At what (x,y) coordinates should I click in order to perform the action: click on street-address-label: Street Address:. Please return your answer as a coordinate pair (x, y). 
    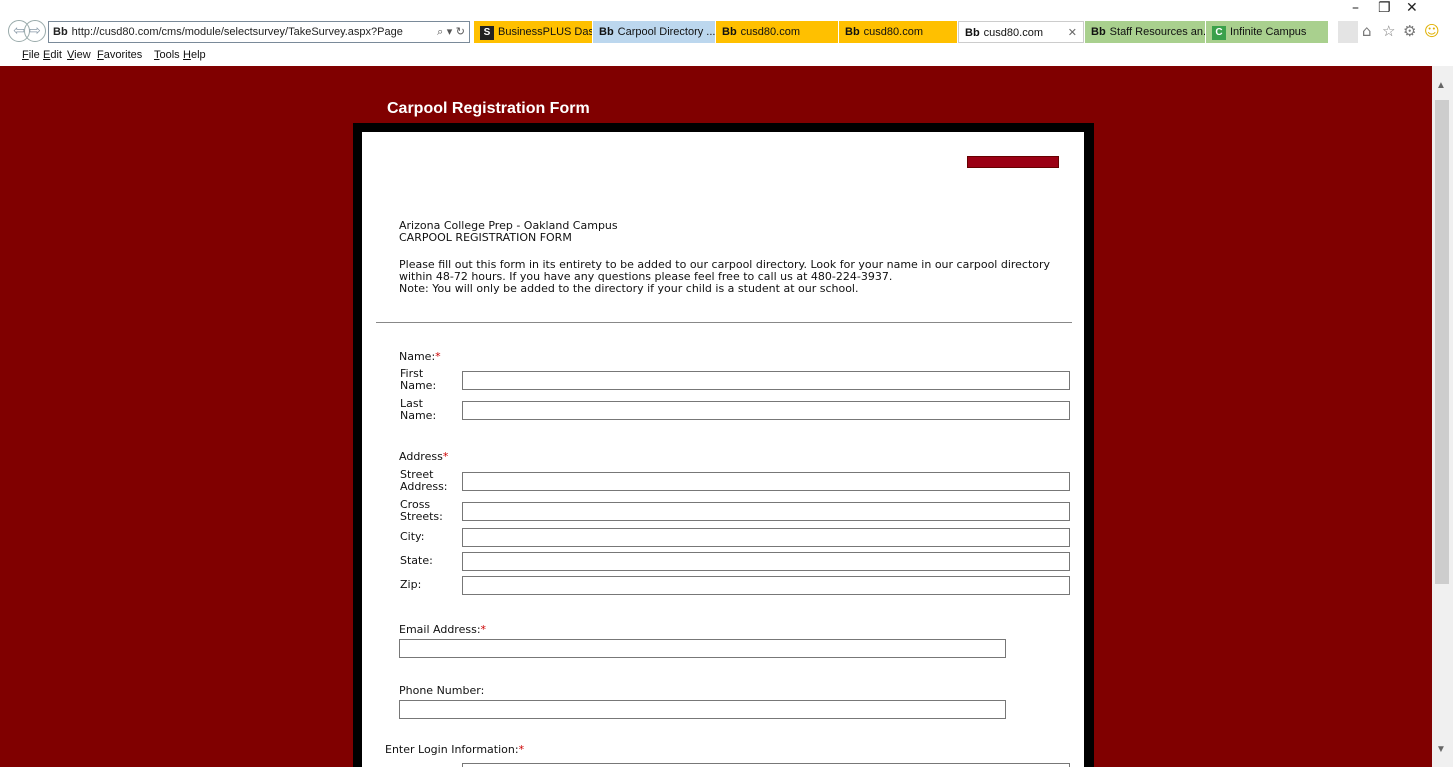
    Looking at the image, I should click on (424, 481).